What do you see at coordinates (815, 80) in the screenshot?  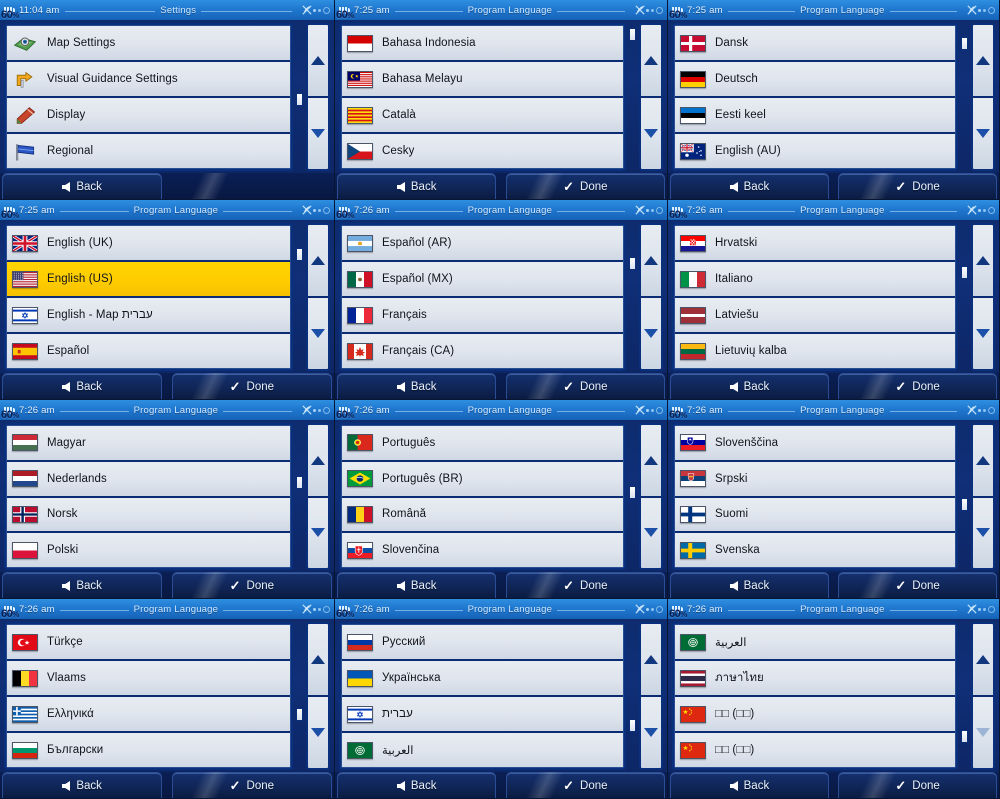 I see `list-item: Deutsch` at bounding box center [815, 80].